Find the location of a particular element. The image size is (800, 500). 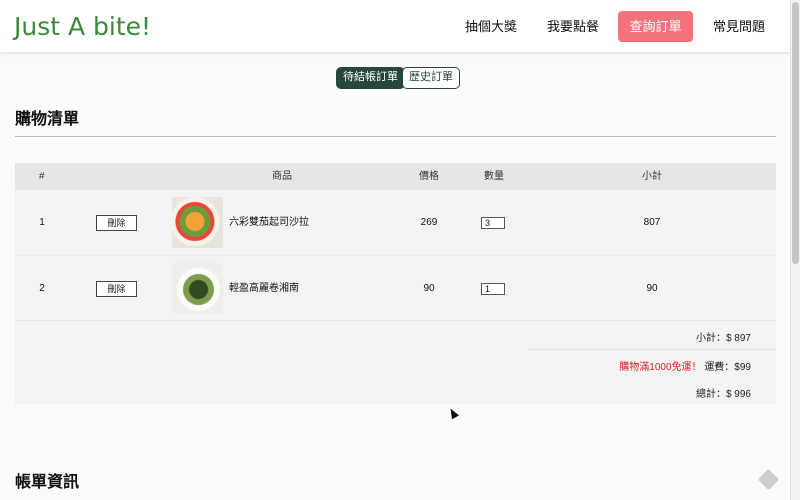

row-subtotal: 90 is located at coordinates (652, 288).